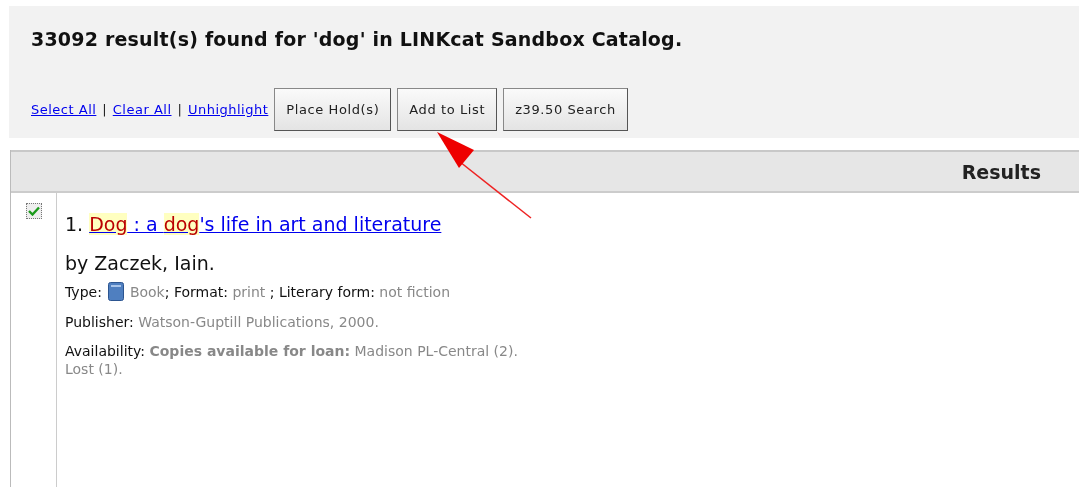  Describe the element at coordinates (83, 291) in the screenshot. I see `type-label: Type:` at that location.